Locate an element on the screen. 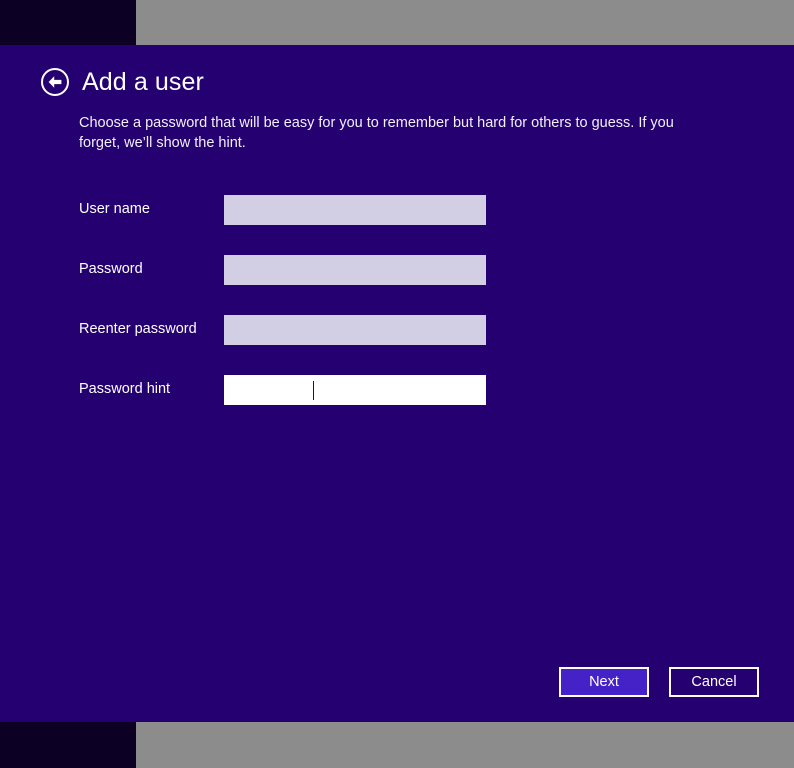 Image resolution: width=794 pixels, height=768 pixels. form-row-password-hint: Password hint is located at coordinates (289, 390).